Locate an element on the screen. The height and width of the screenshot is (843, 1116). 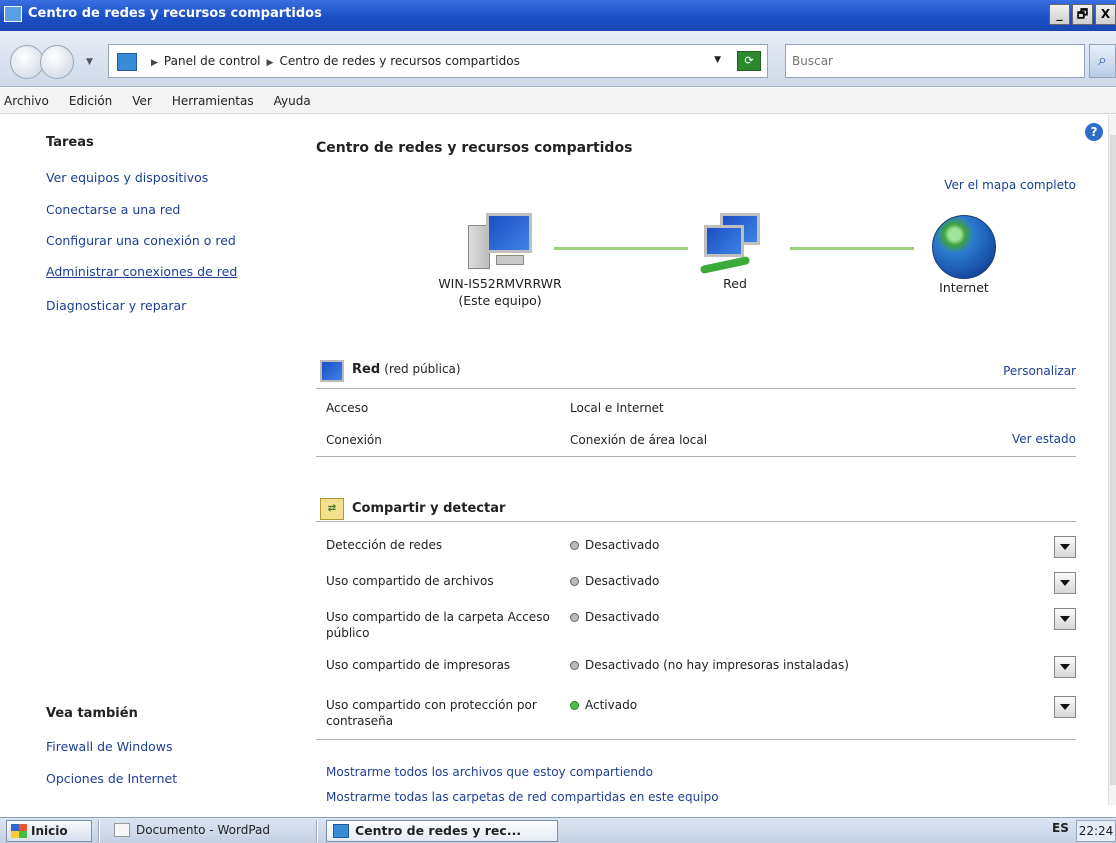
network-section-header: Red (red pública) Personalizar is located at coordinates (696, 374).